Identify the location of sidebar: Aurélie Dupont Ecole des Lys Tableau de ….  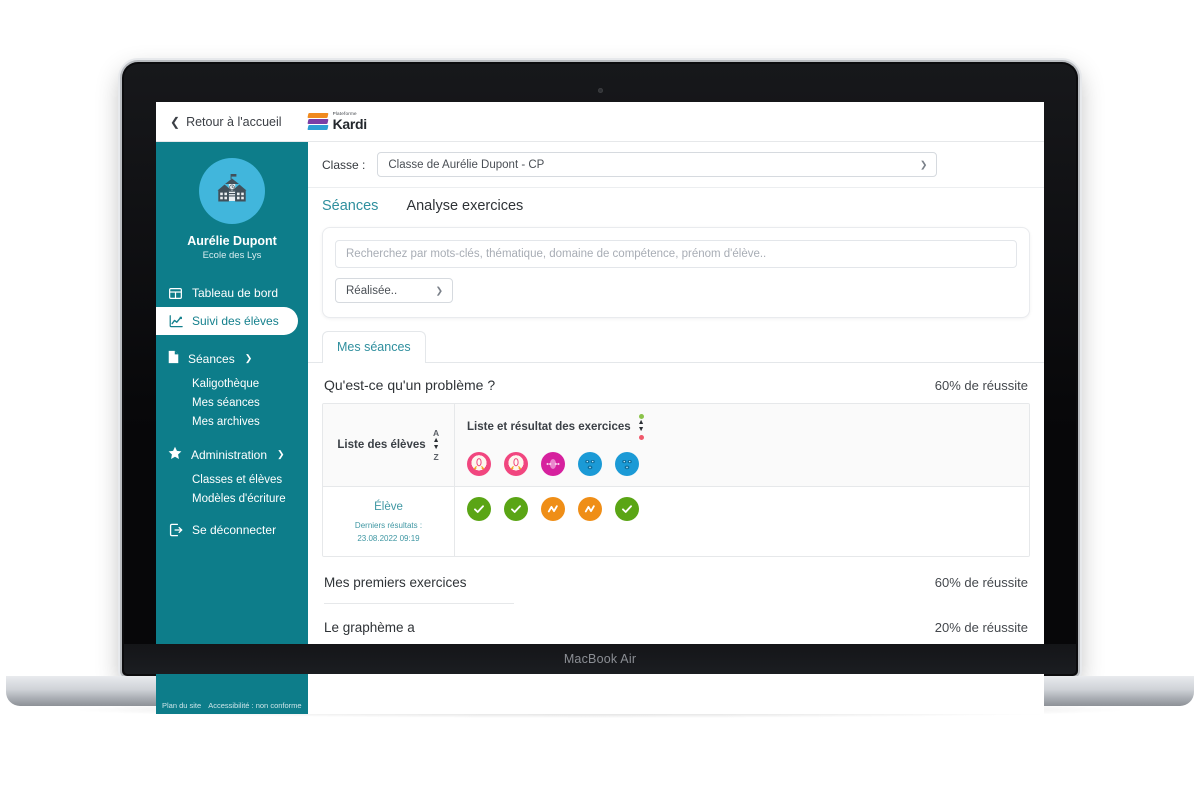
(232, 428).